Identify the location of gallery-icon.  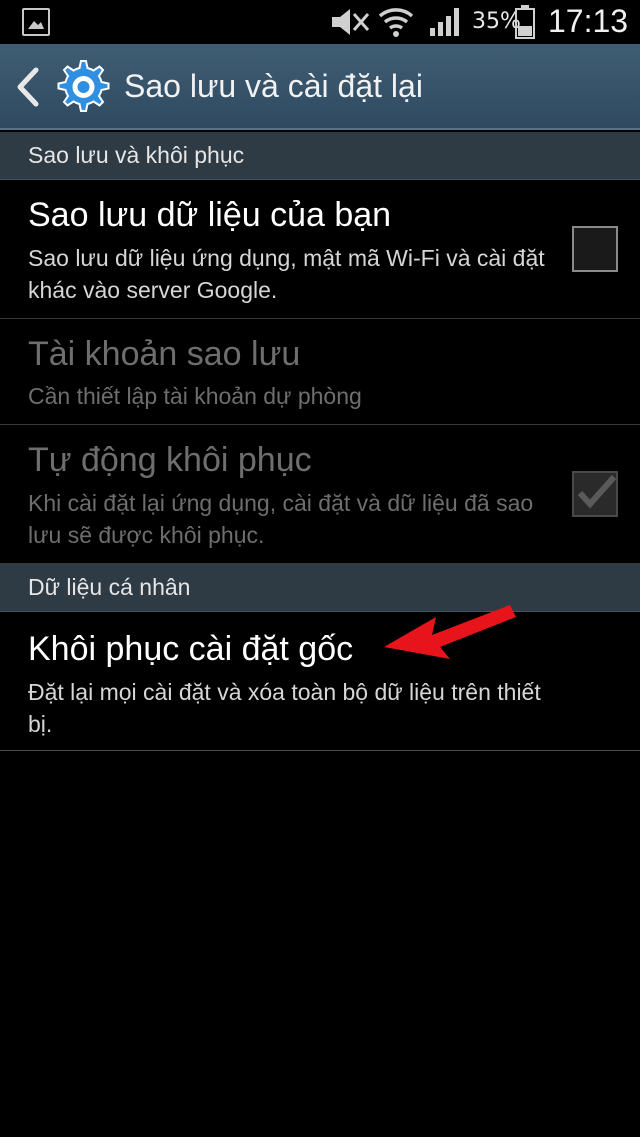
(36, 22).